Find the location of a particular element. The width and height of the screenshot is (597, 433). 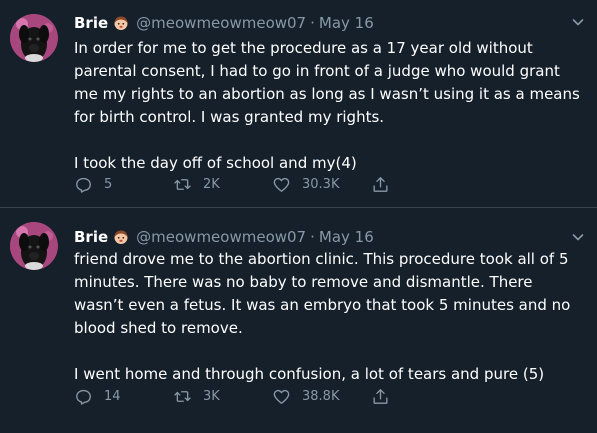

reply-count: 5 is located at coordinates (108, 184).